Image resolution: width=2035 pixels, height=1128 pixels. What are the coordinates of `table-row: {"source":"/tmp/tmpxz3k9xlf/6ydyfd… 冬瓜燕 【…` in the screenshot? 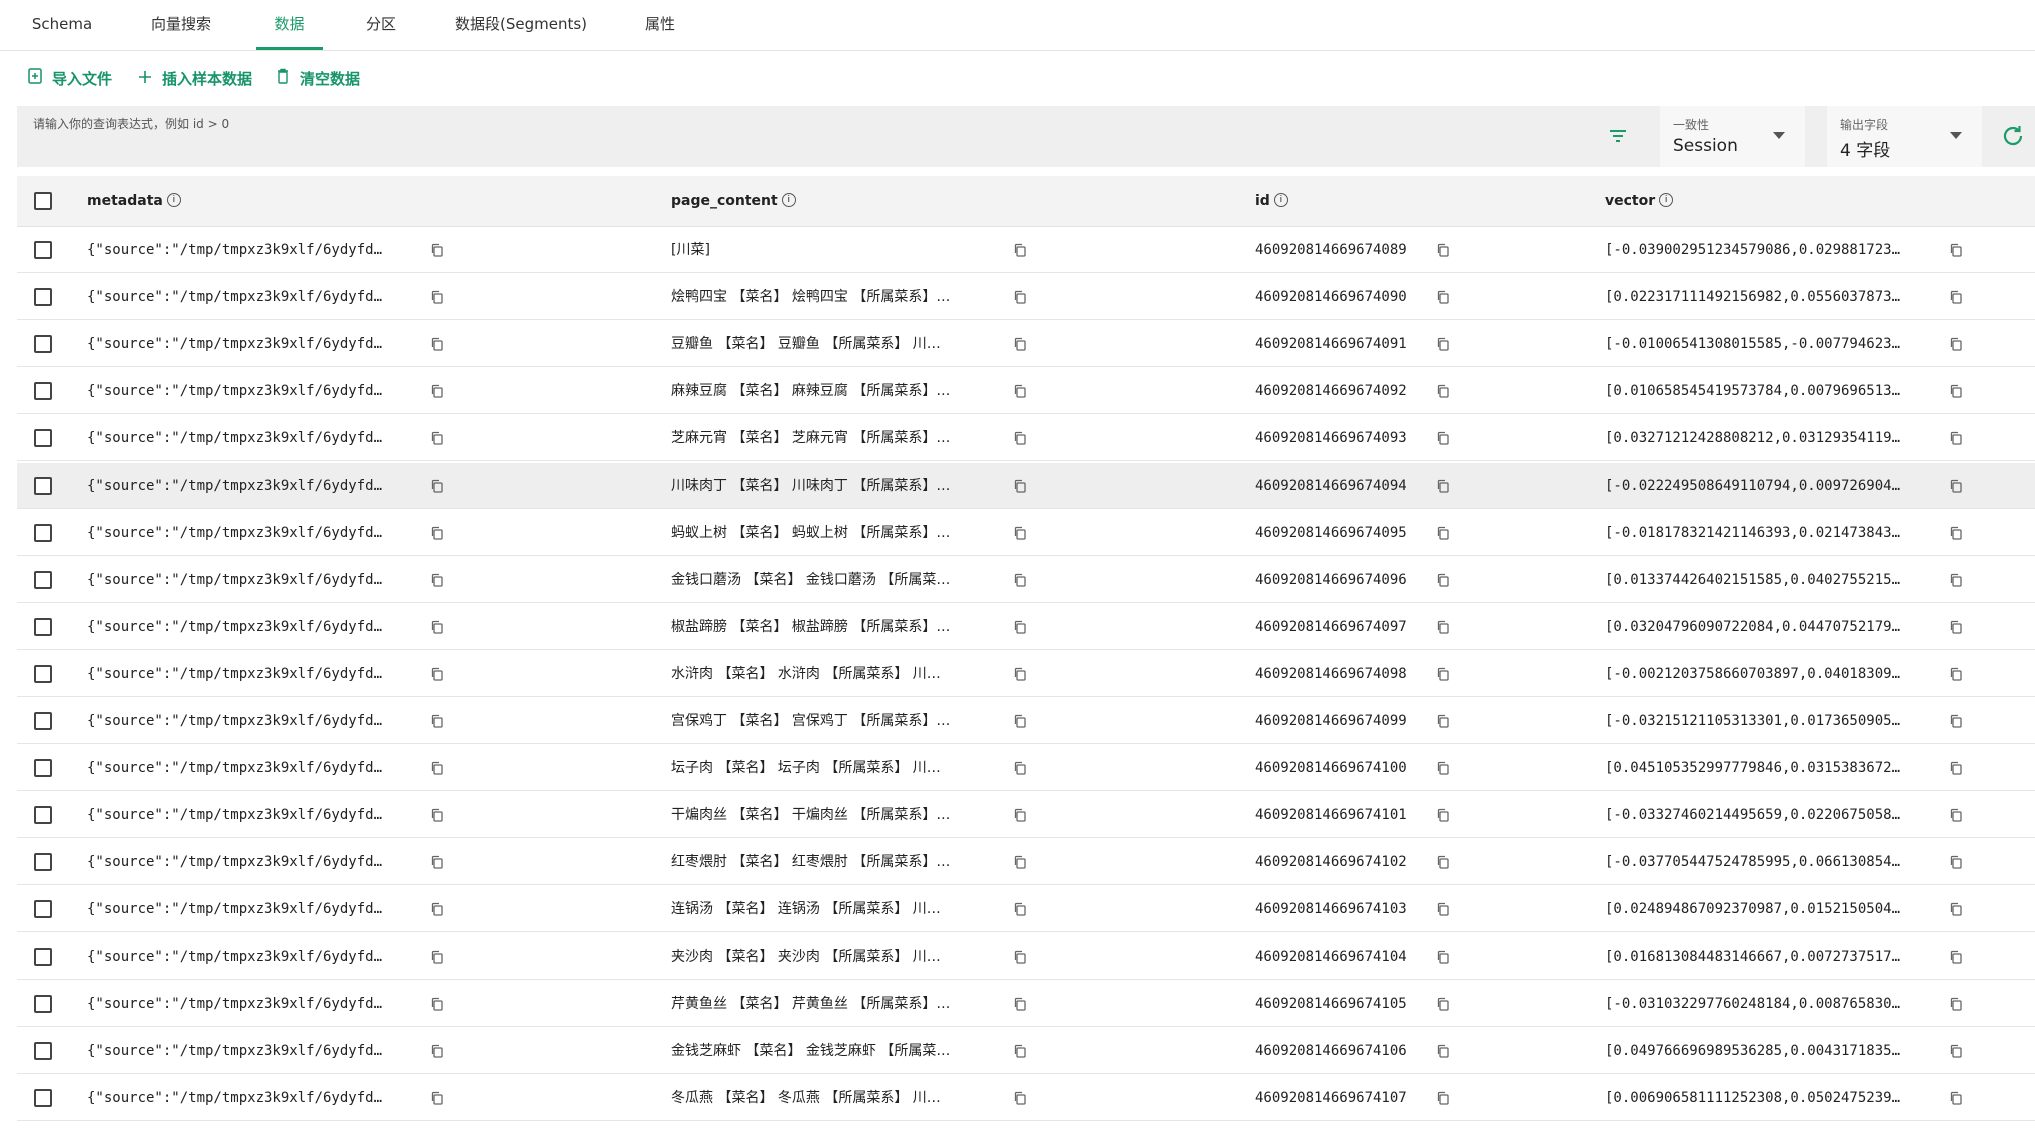 It's located at (1026, 1098).